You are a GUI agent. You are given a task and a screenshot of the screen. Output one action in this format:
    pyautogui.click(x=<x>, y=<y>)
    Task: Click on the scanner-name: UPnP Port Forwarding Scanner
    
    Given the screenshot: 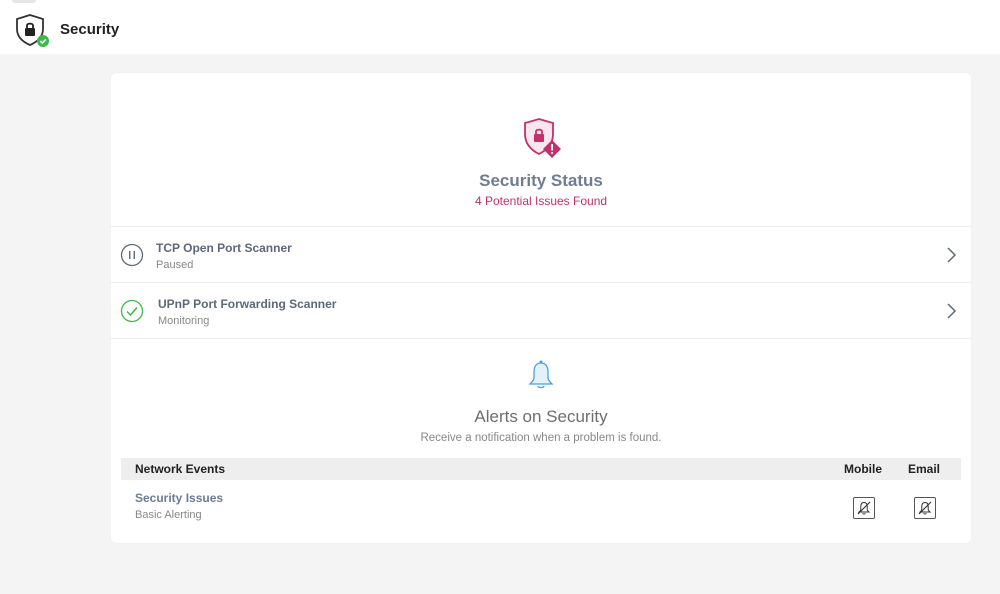 What is the action you would take?
    pyautogui.click(x=247, y=304)
    